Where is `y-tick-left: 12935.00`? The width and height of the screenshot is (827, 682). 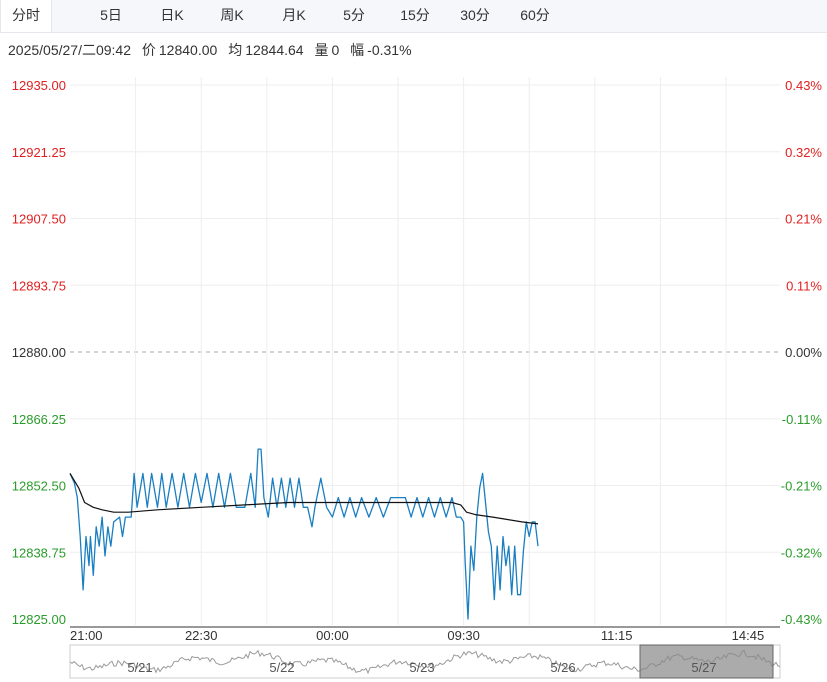 y-tick-left: 12935.00 is located at coordinates (39, 85).